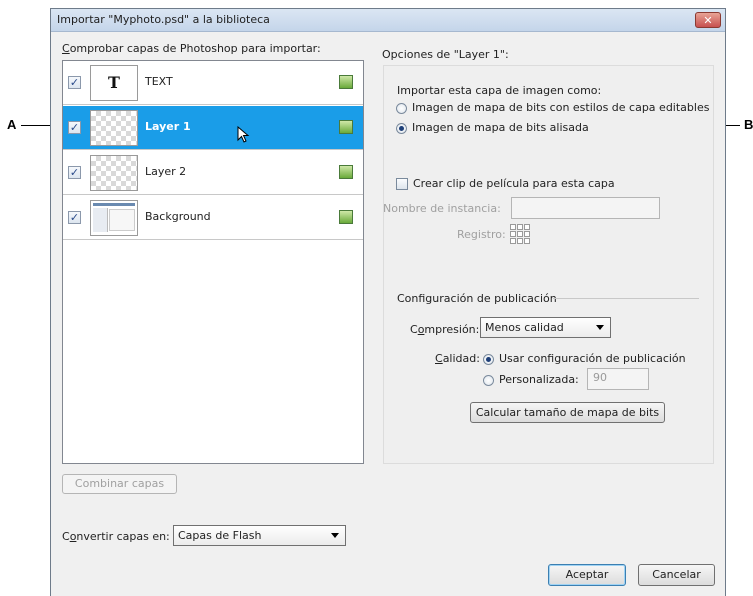 This screenshot has height=596, width=753. Describe the element at coordinates (401, 108) in the screenshot. I see `import-option-editable-radio` at that location.